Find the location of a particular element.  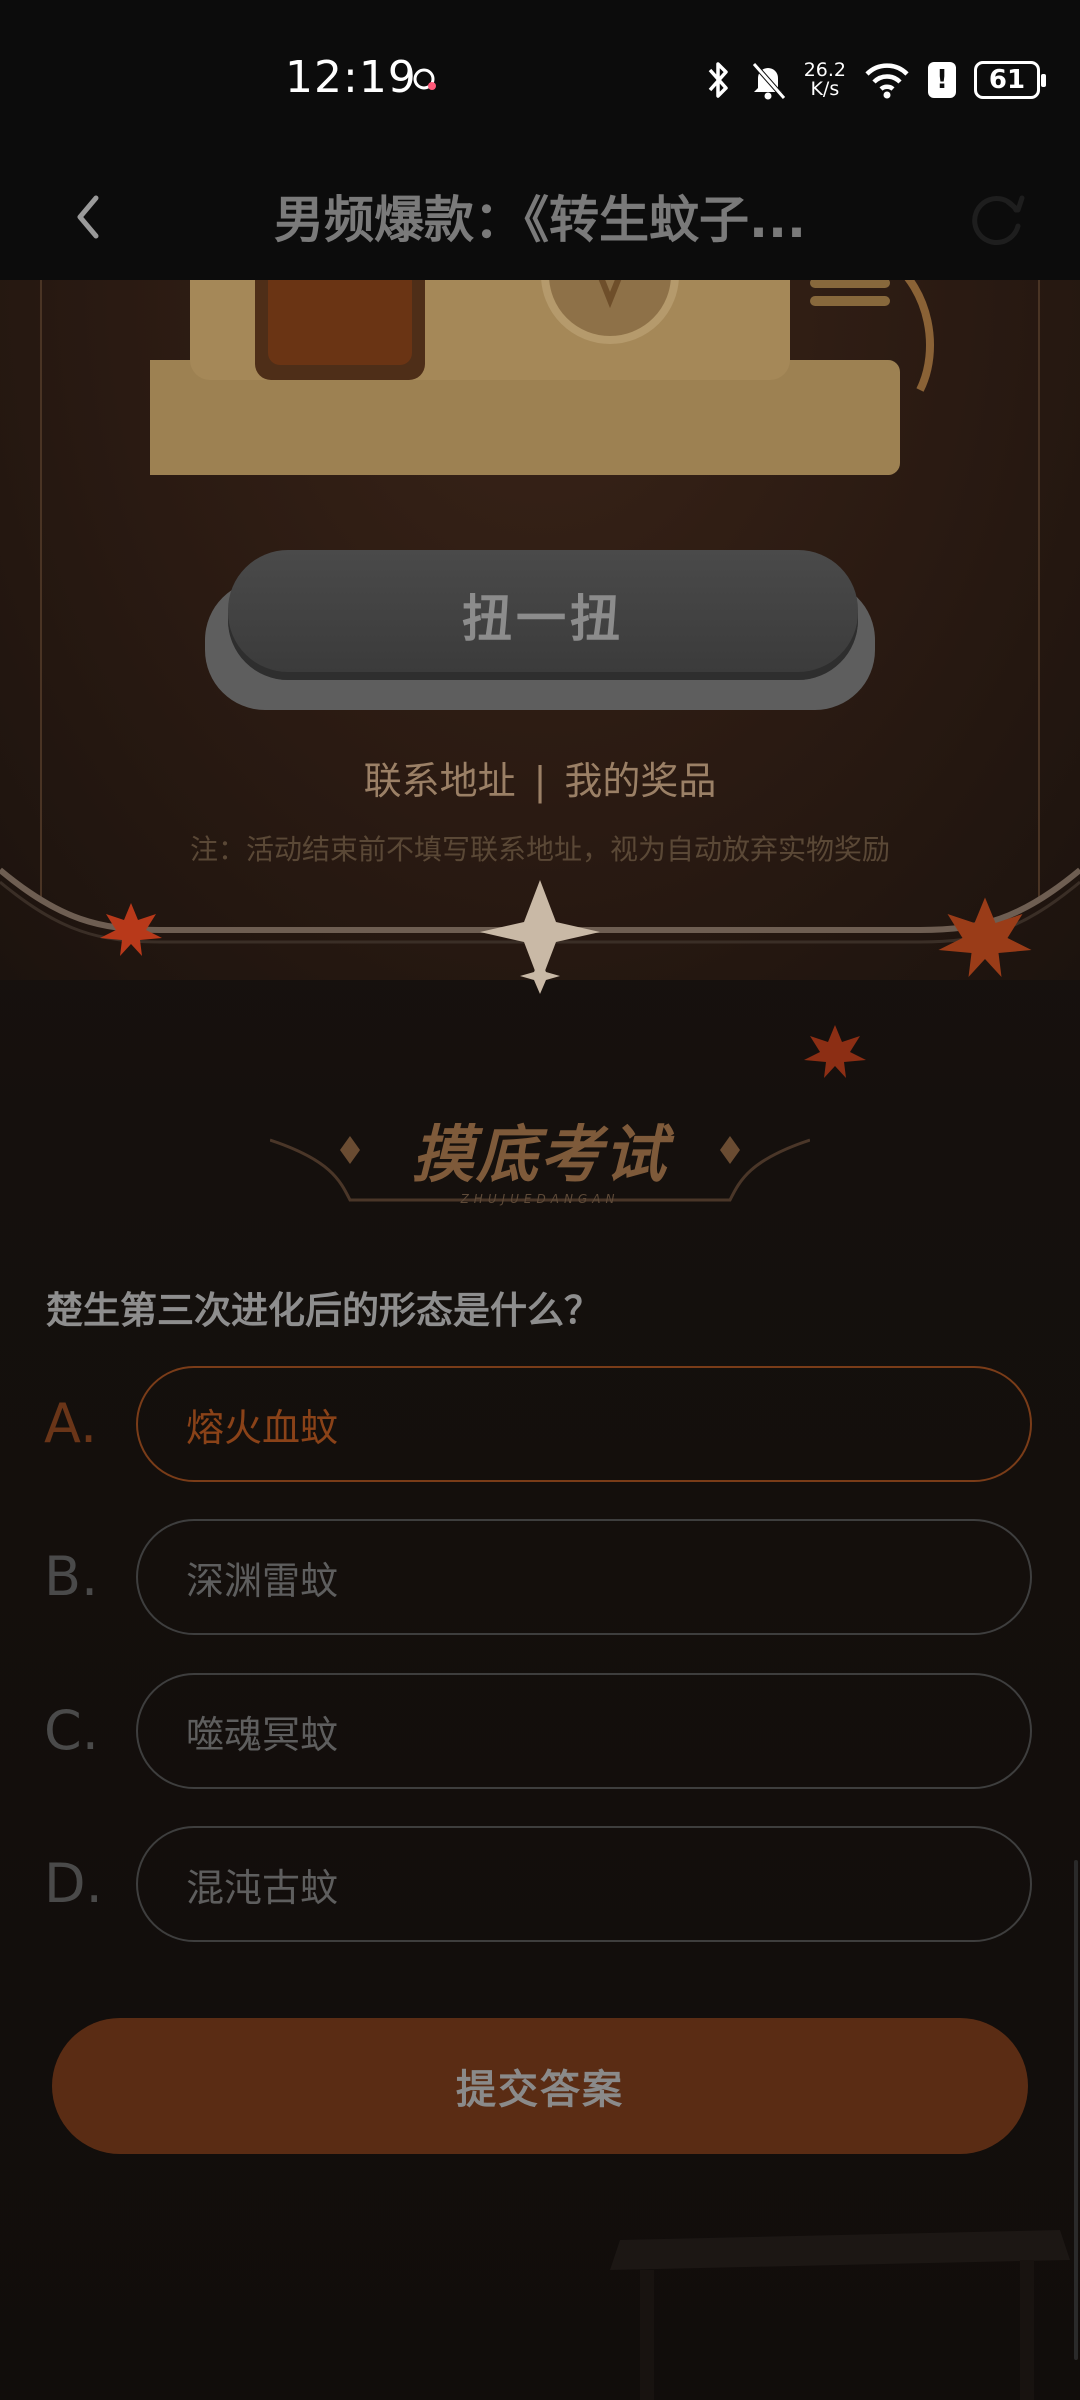

contact-address-link: 联系地址 is located at coordinates (440, 781).